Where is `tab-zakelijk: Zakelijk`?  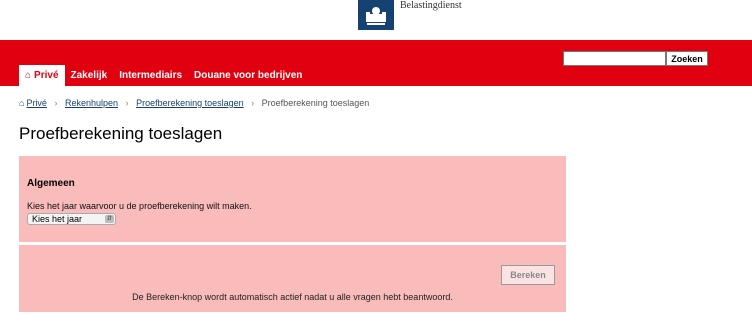 tab-zakelijk: Zakelijk is located at coordinates (89, 75).